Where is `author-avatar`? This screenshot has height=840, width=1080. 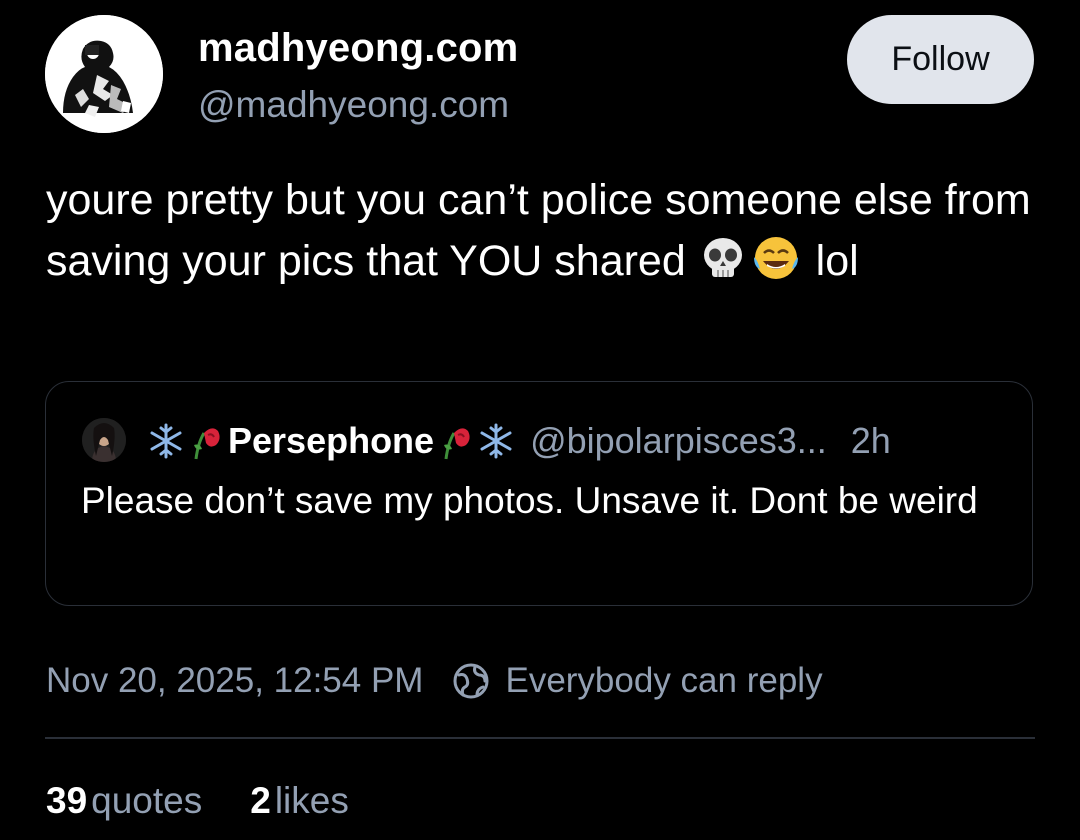
author-avatar is located at coordinates (104, 74).